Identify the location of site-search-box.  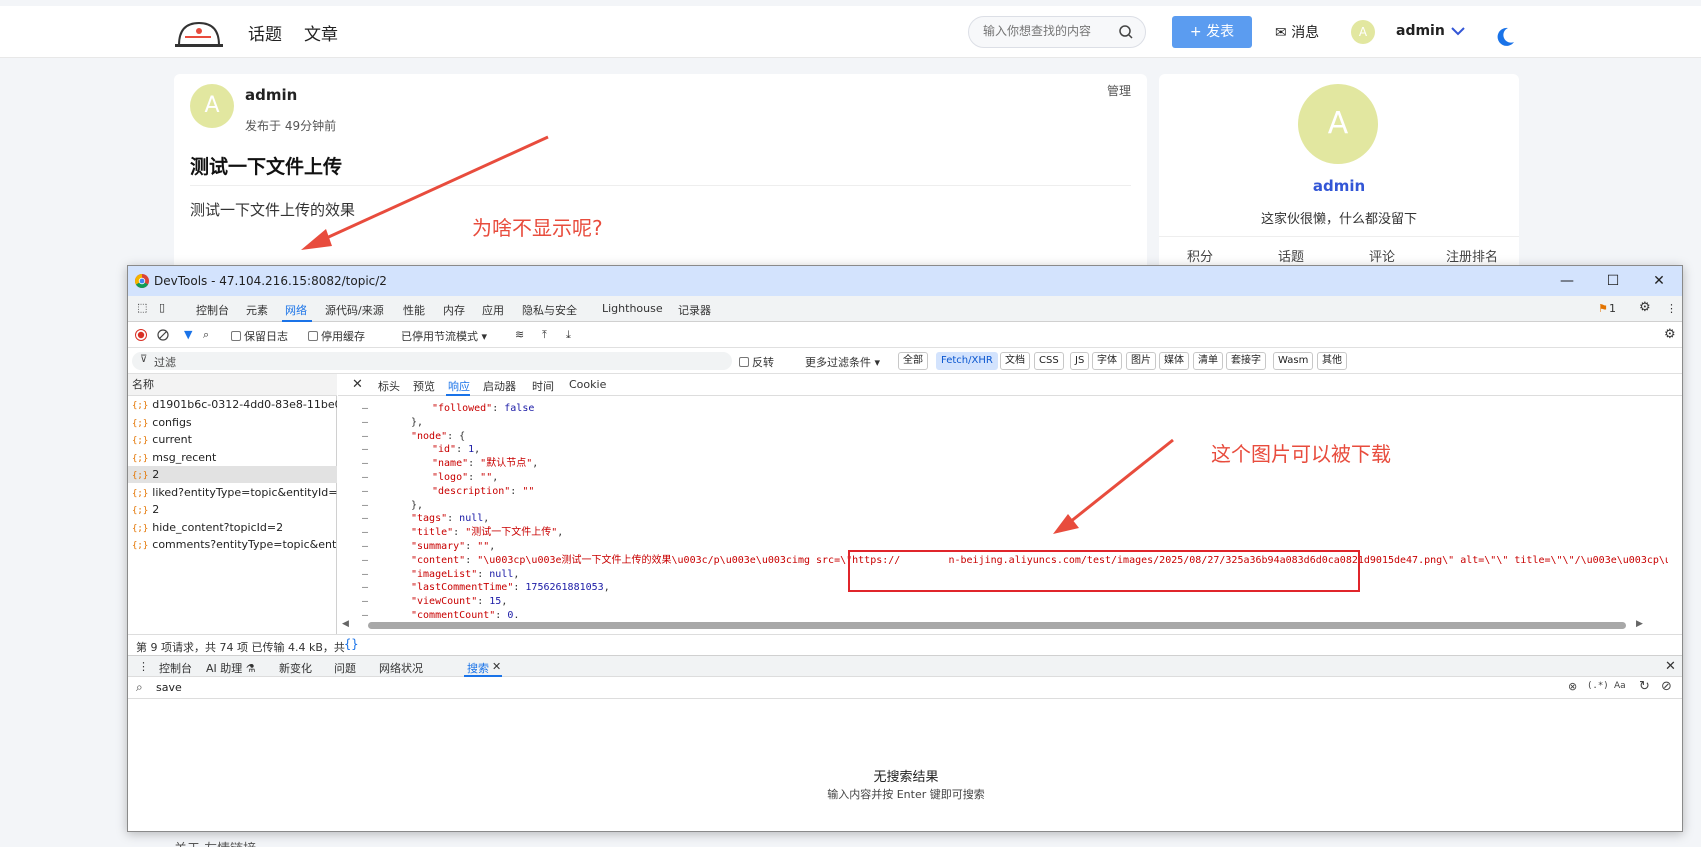
(1057, 32).